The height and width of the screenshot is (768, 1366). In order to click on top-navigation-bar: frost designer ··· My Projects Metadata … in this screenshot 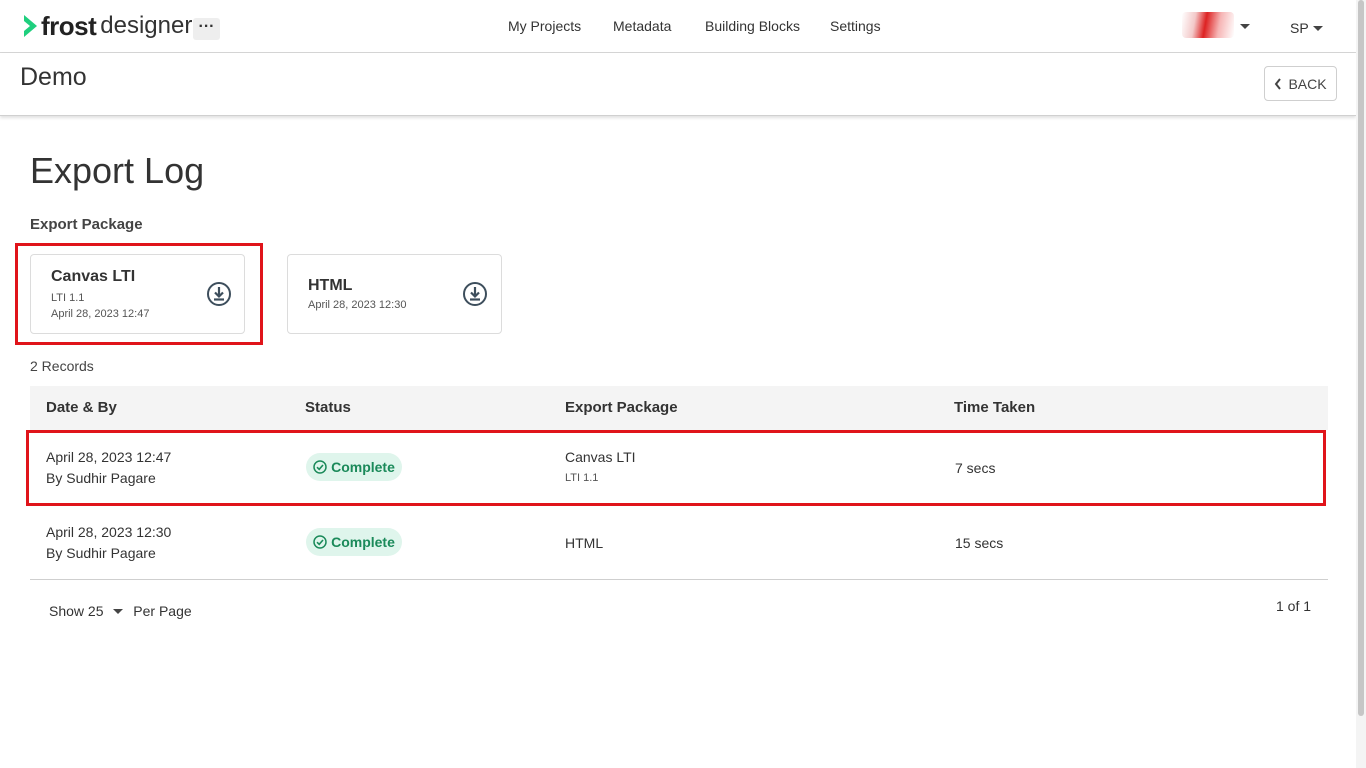, I will do `click(678, 26)`.